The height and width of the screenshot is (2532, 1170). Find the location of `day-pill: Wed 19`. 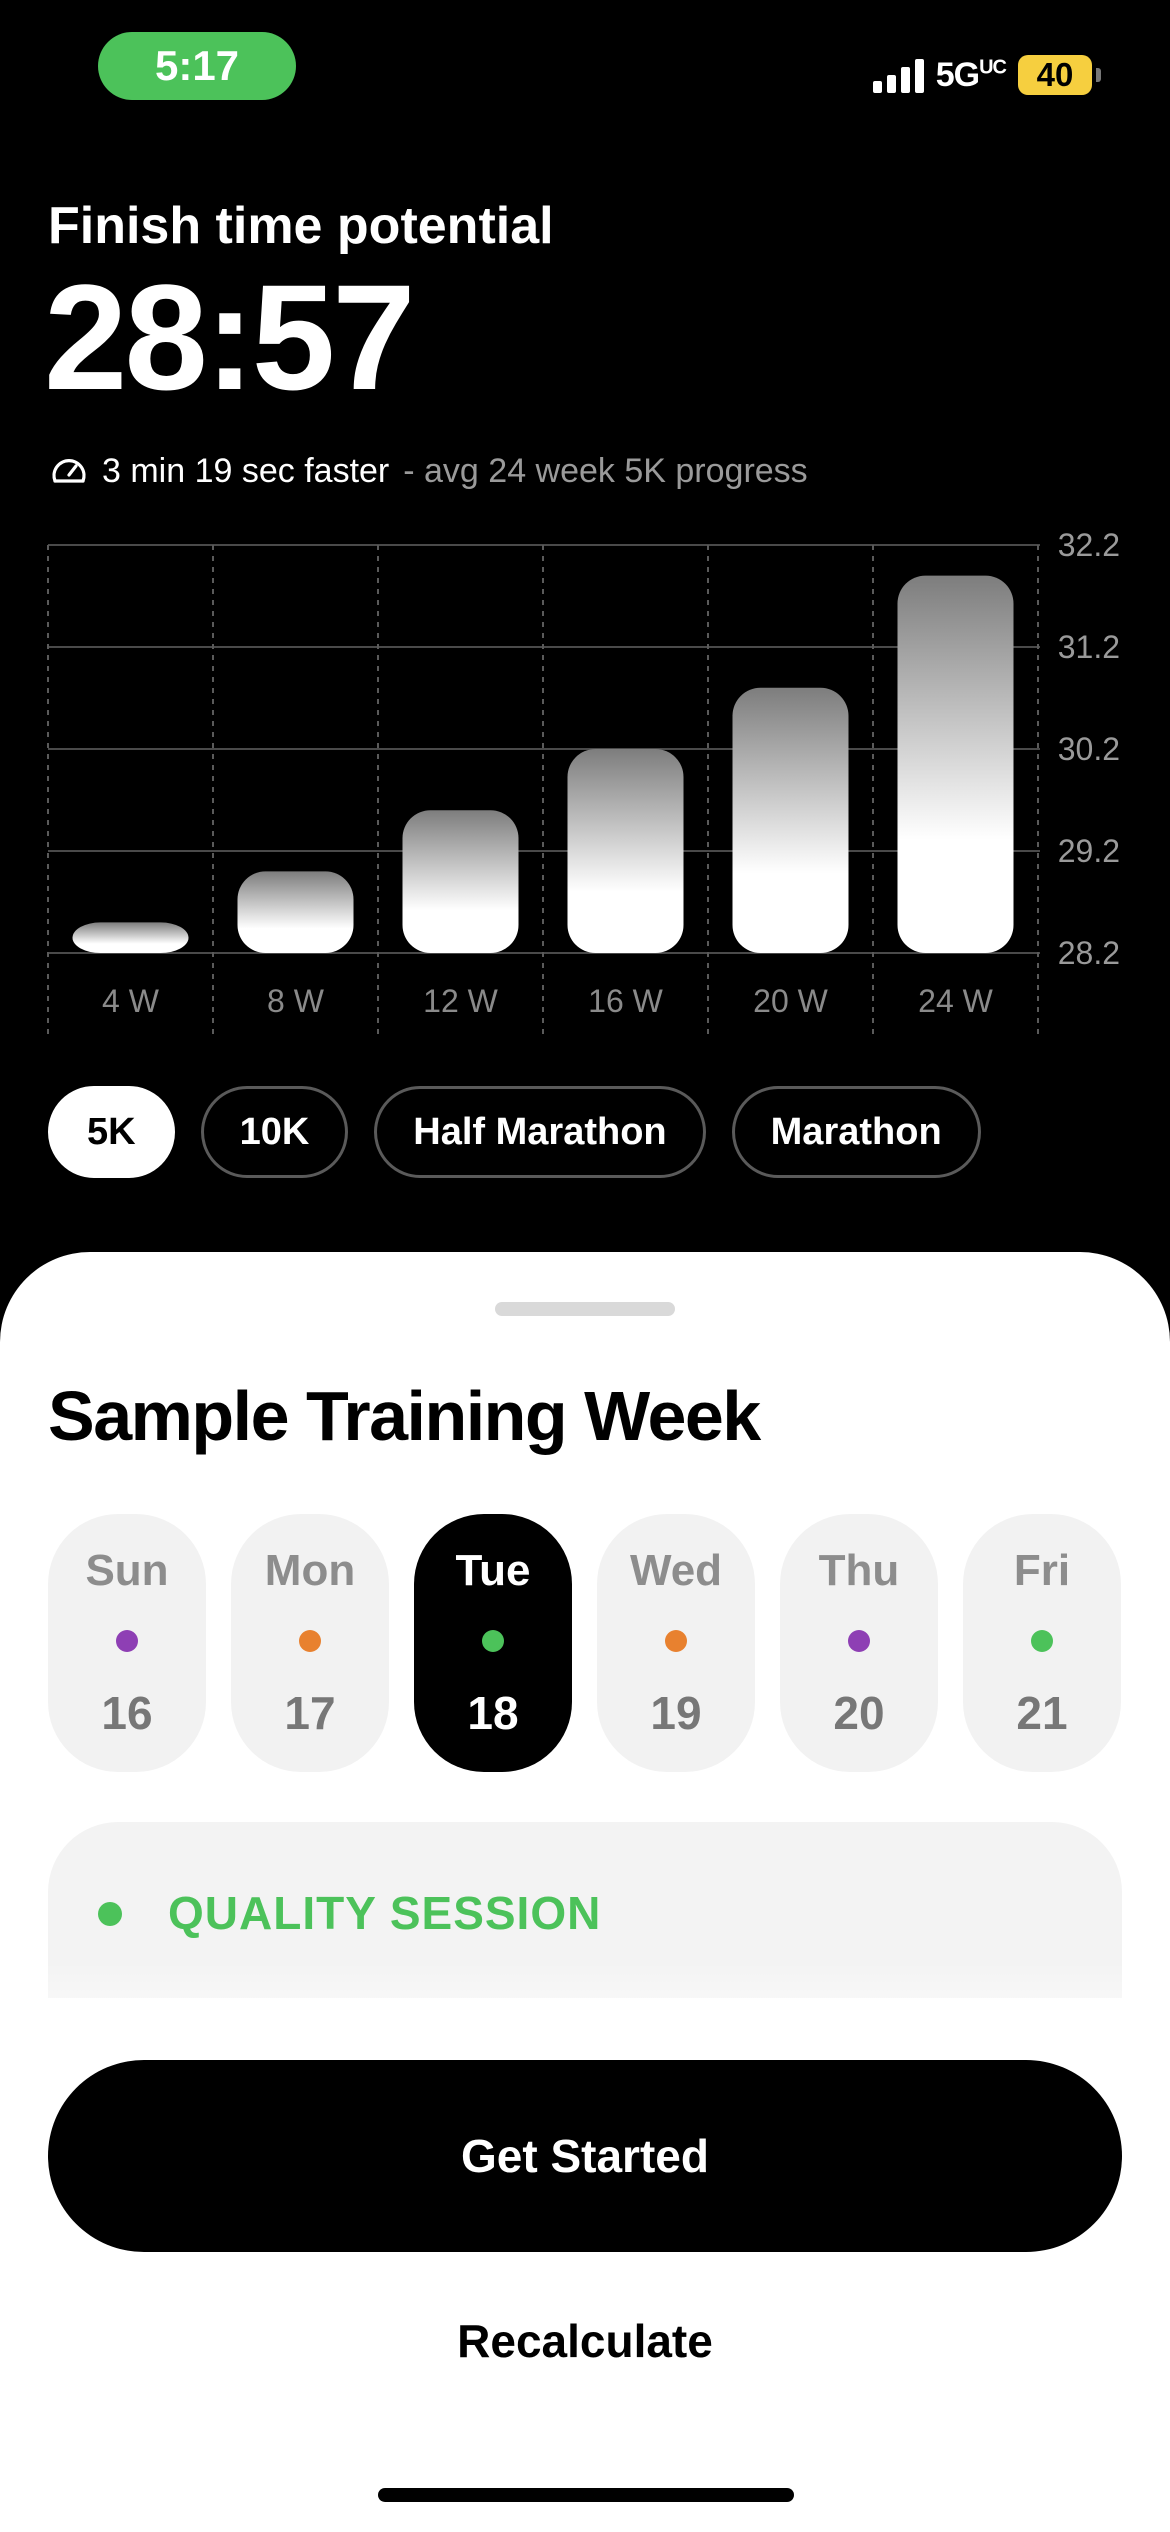

day-pill: Wed 19 is located at coordinates (676, 1643).